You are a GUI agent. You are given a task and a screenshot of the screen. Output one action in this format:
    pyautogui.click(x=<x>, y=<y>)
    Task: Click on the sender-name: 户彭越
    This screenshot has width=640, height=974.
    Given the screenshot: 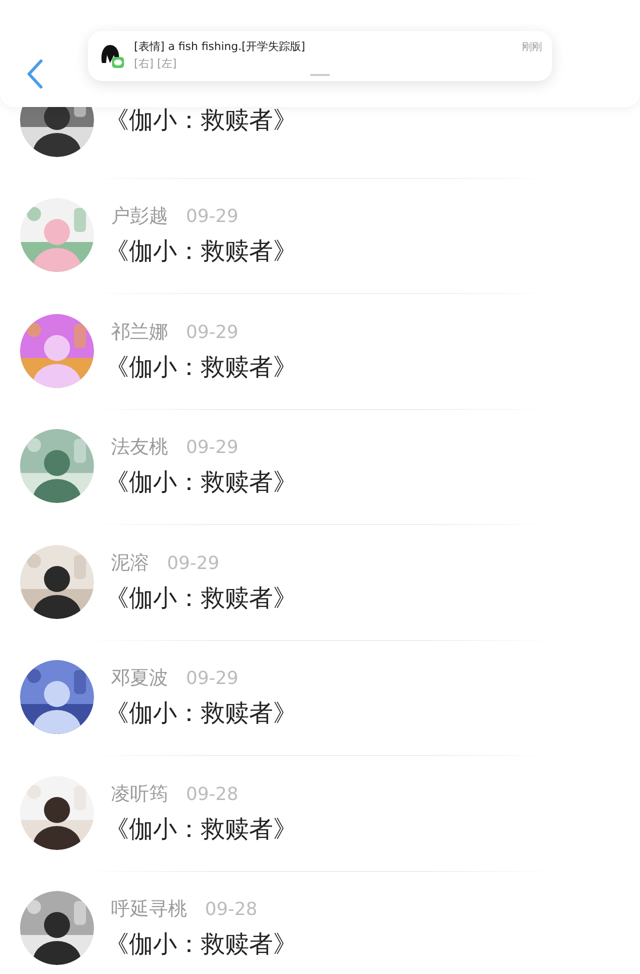 What is the action you would take?
    pyautogui.click(x=139, y=217)
    